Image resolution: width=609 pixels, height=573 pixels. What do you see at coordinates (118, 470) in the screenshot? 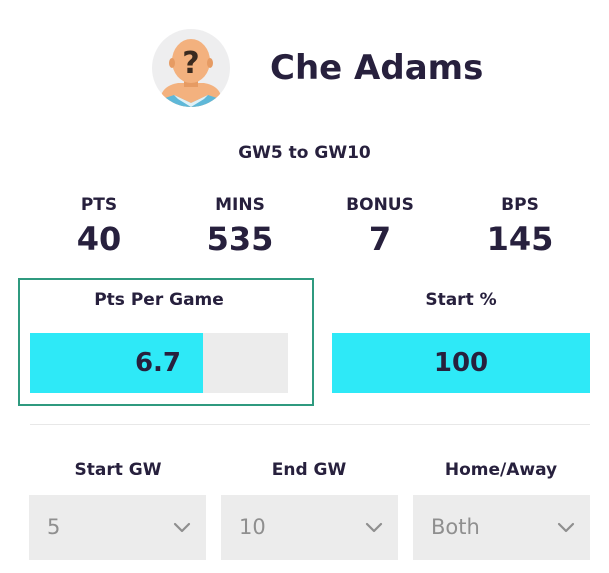
I see `start-gw-label: Start GW` at bounding box center [118, 470].